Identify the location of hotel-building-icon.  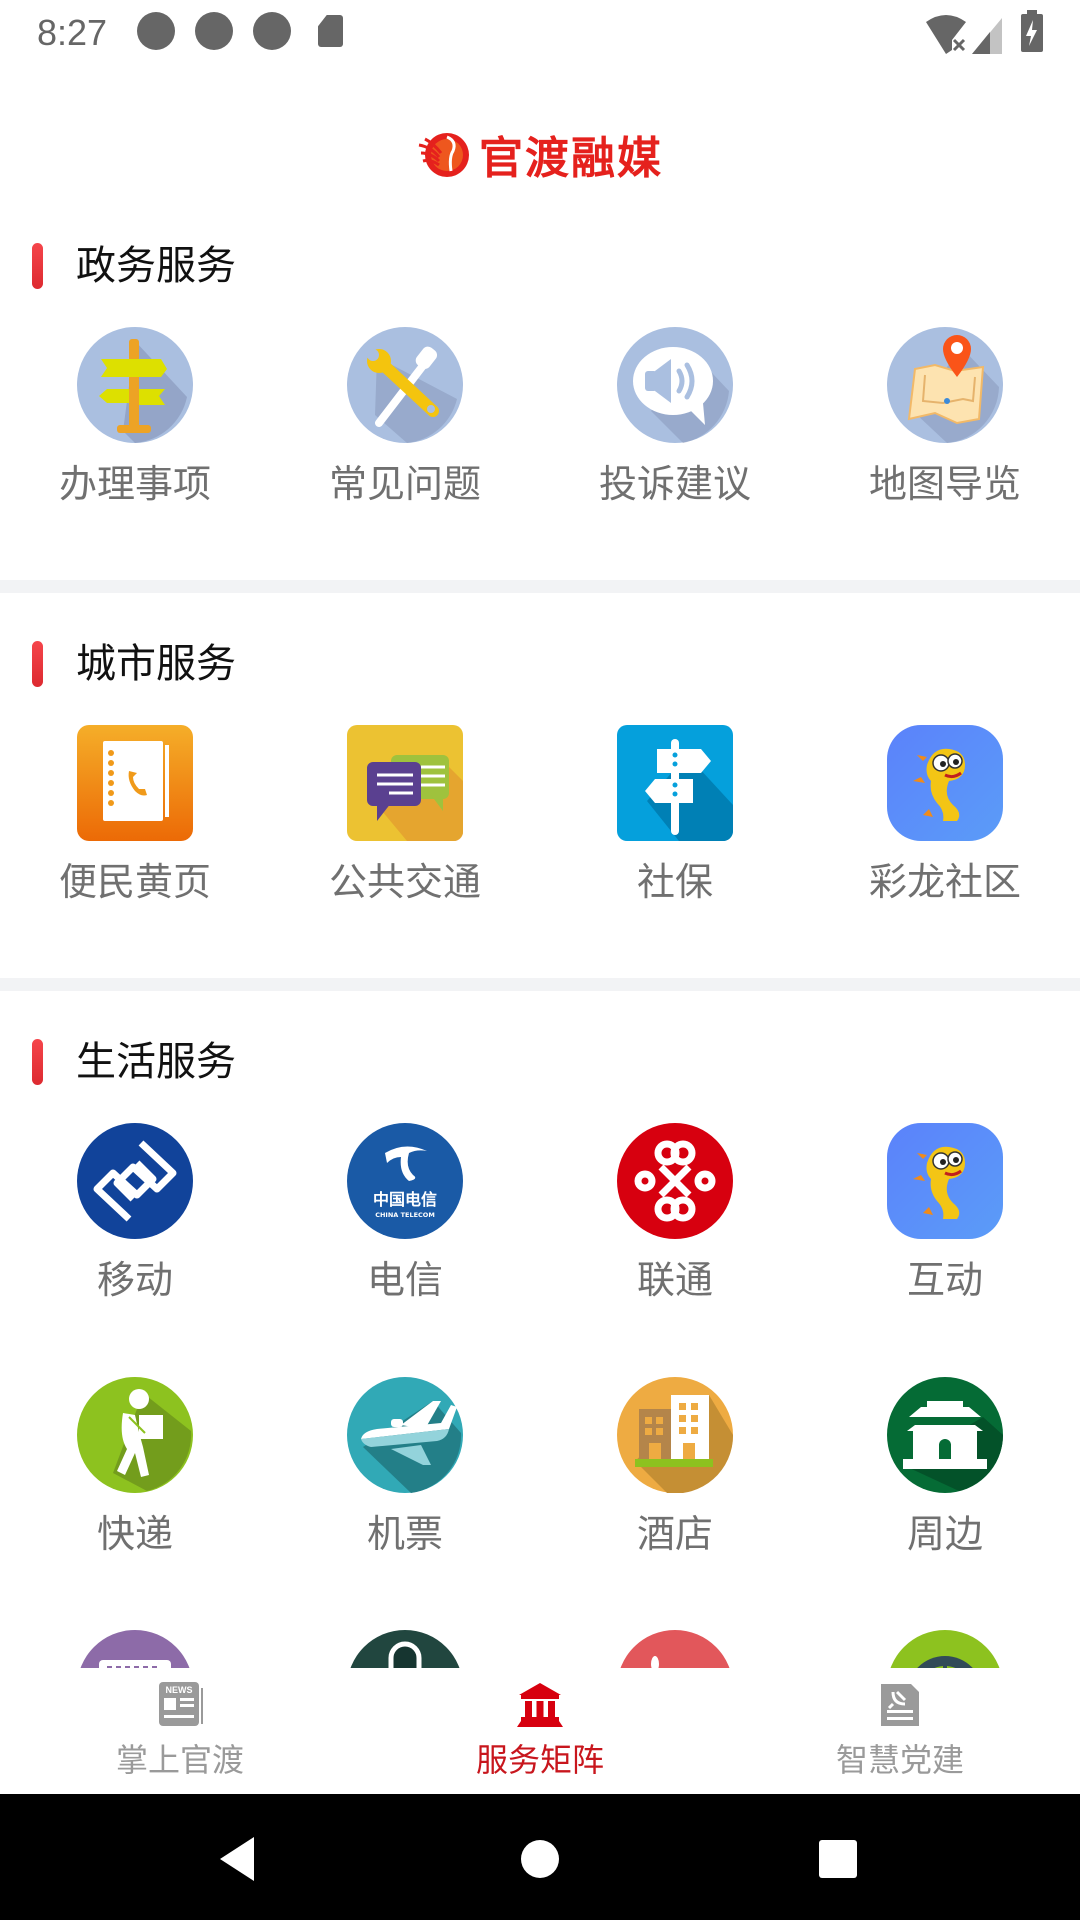
(675, 1435).